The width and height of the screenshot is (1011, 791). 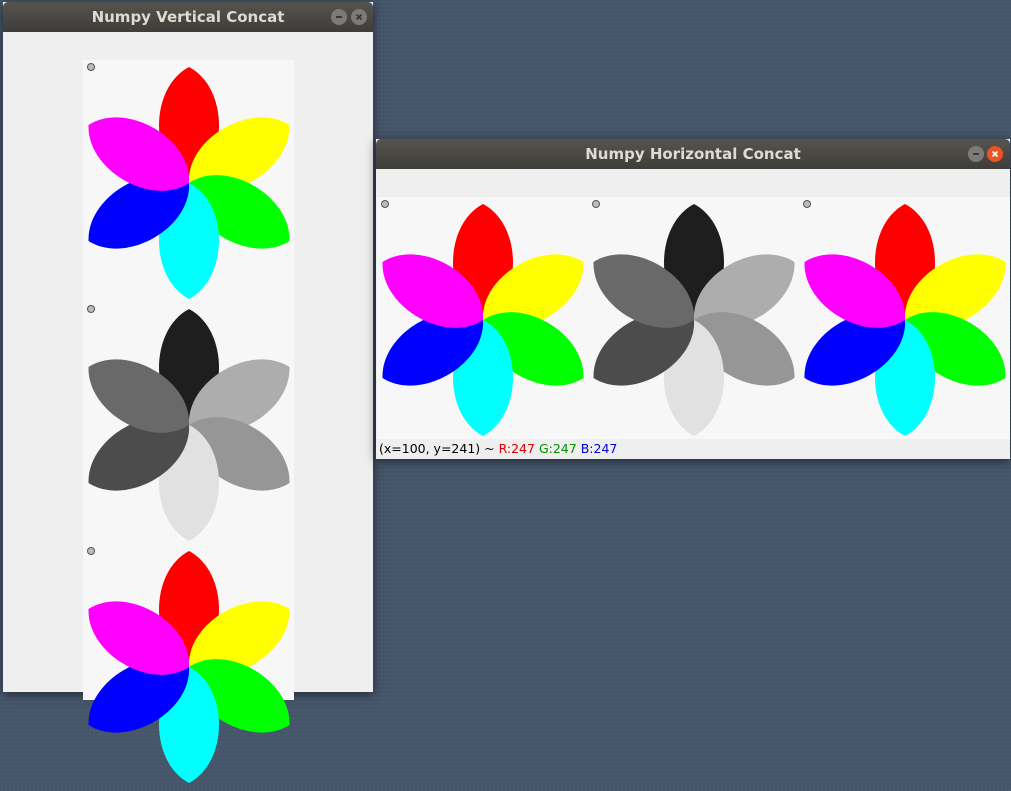 I want to click on horizontal-window-titlebar: Numpy Horizontal Concat, so click(x=693, y=154).